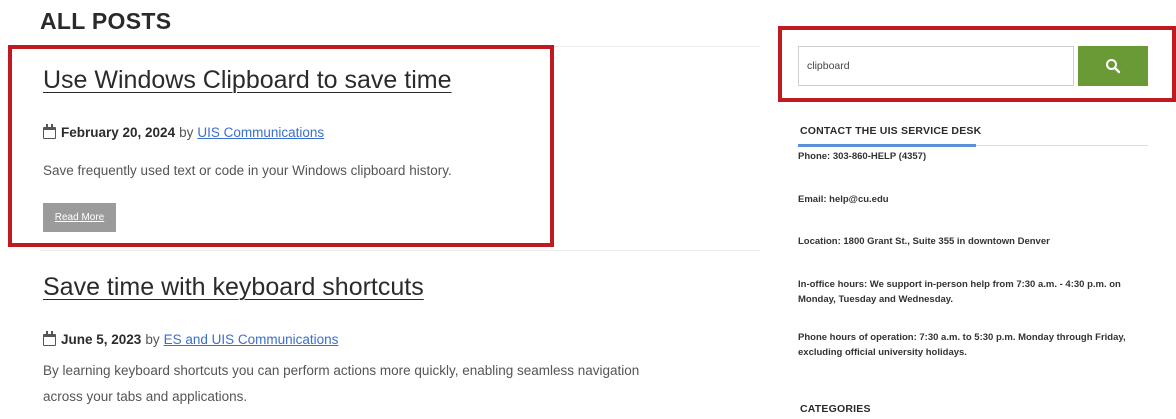  What do you see at coordinates (233, 287) in the screenshot?
I see `post-title-link: Save time with keyboard shortcuts` at bounding box center [233, 287].